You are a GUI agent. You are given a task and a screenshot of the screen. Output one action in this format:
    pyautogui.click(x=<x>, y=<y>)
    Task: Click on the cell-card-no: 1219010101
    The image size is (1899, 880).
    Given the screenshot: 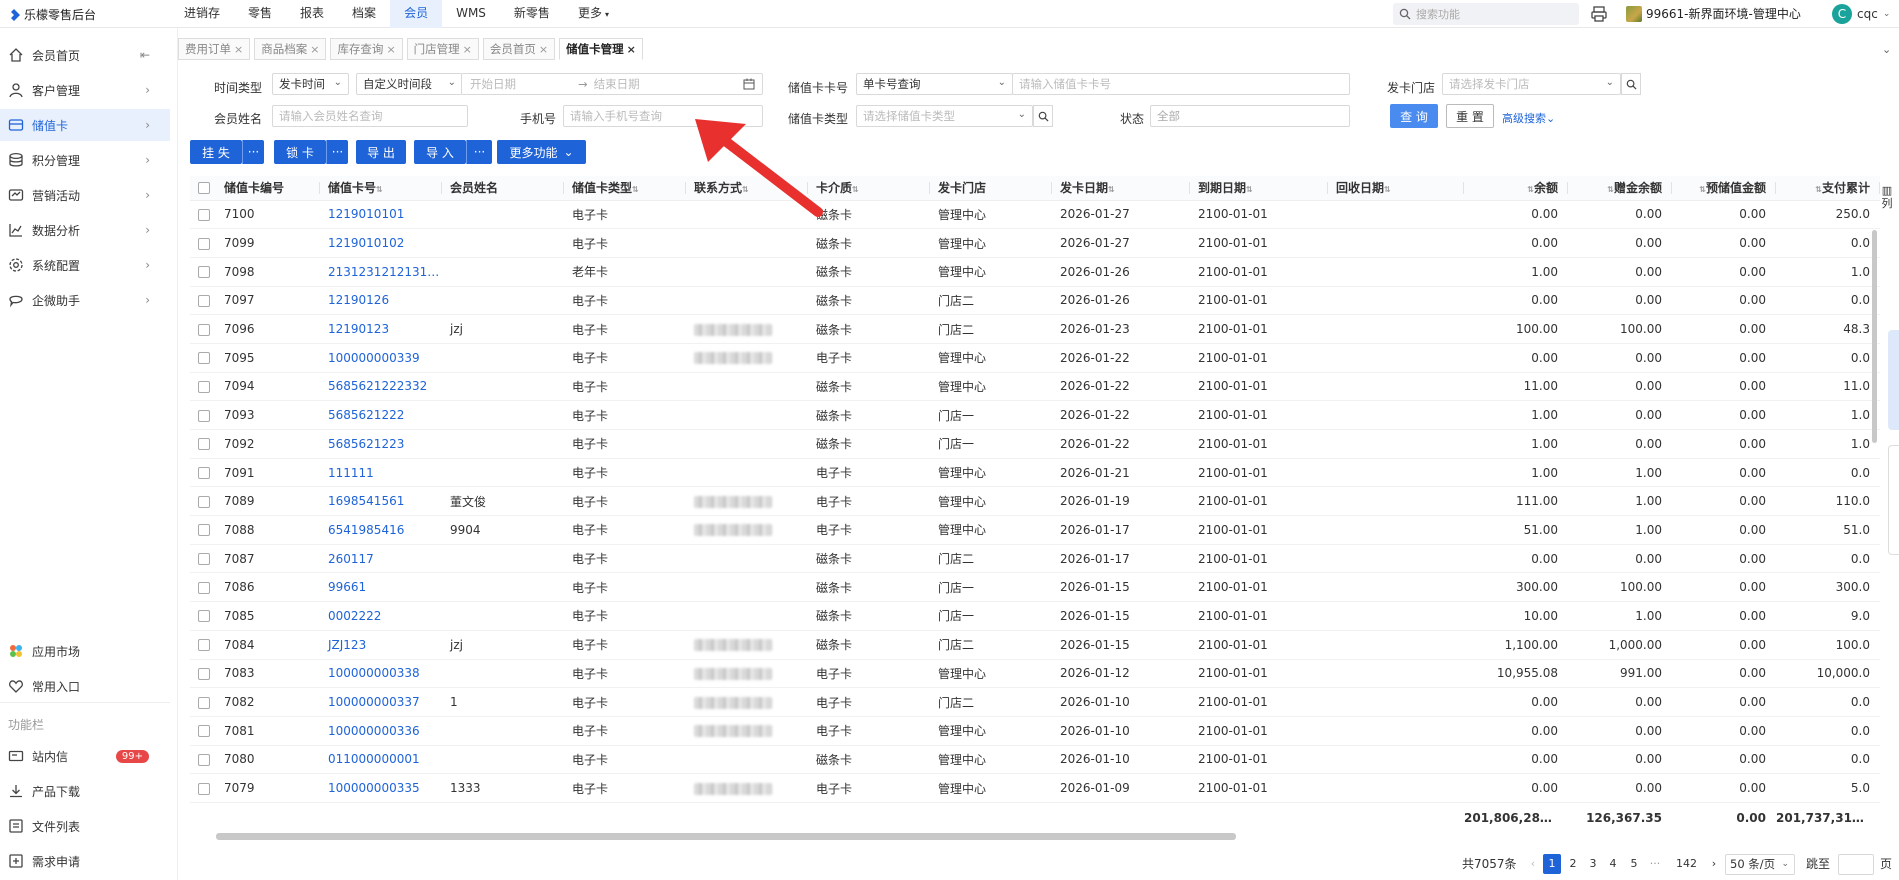 What is the action you would take?
    pyautogui.click(x=381, y=215)
    